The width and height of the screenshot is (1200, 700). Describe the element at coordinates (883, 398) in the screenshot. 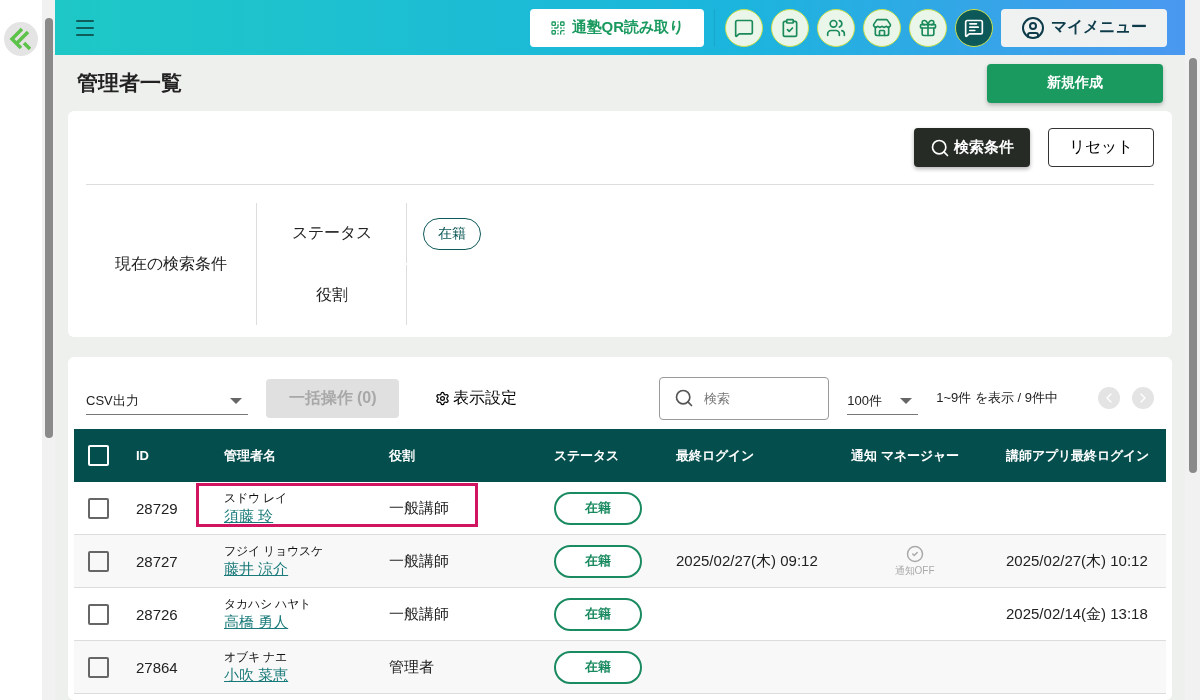

I see `per-page-select: 100件` at that location.